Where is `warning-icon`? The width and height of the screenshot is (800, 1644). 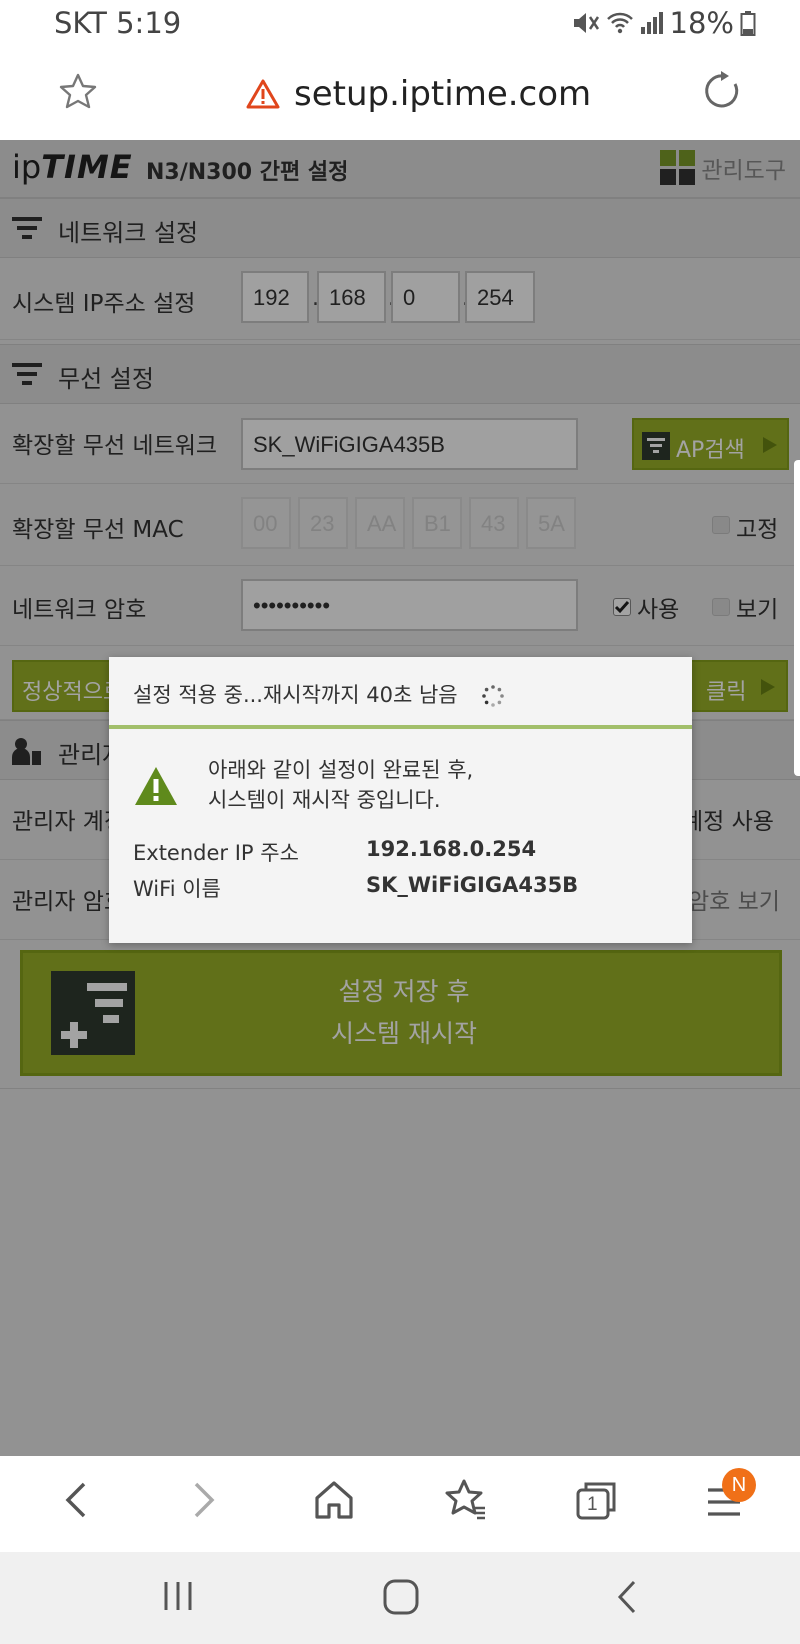
warning-icon is located at coordinates (263, 94).